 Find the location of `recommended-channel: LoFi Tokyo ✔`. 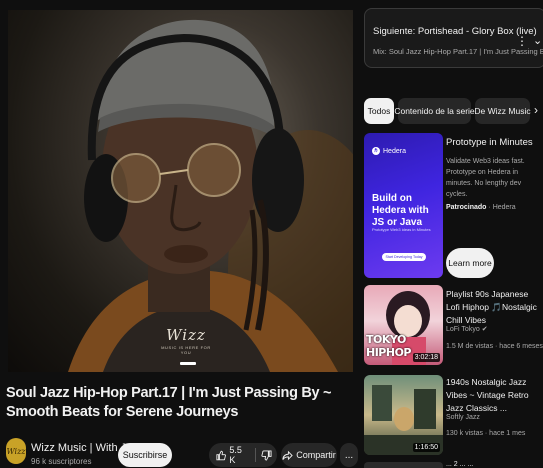

recommended-channel: LoFi Tokyo ✔ is located at coordinates (467, 329).